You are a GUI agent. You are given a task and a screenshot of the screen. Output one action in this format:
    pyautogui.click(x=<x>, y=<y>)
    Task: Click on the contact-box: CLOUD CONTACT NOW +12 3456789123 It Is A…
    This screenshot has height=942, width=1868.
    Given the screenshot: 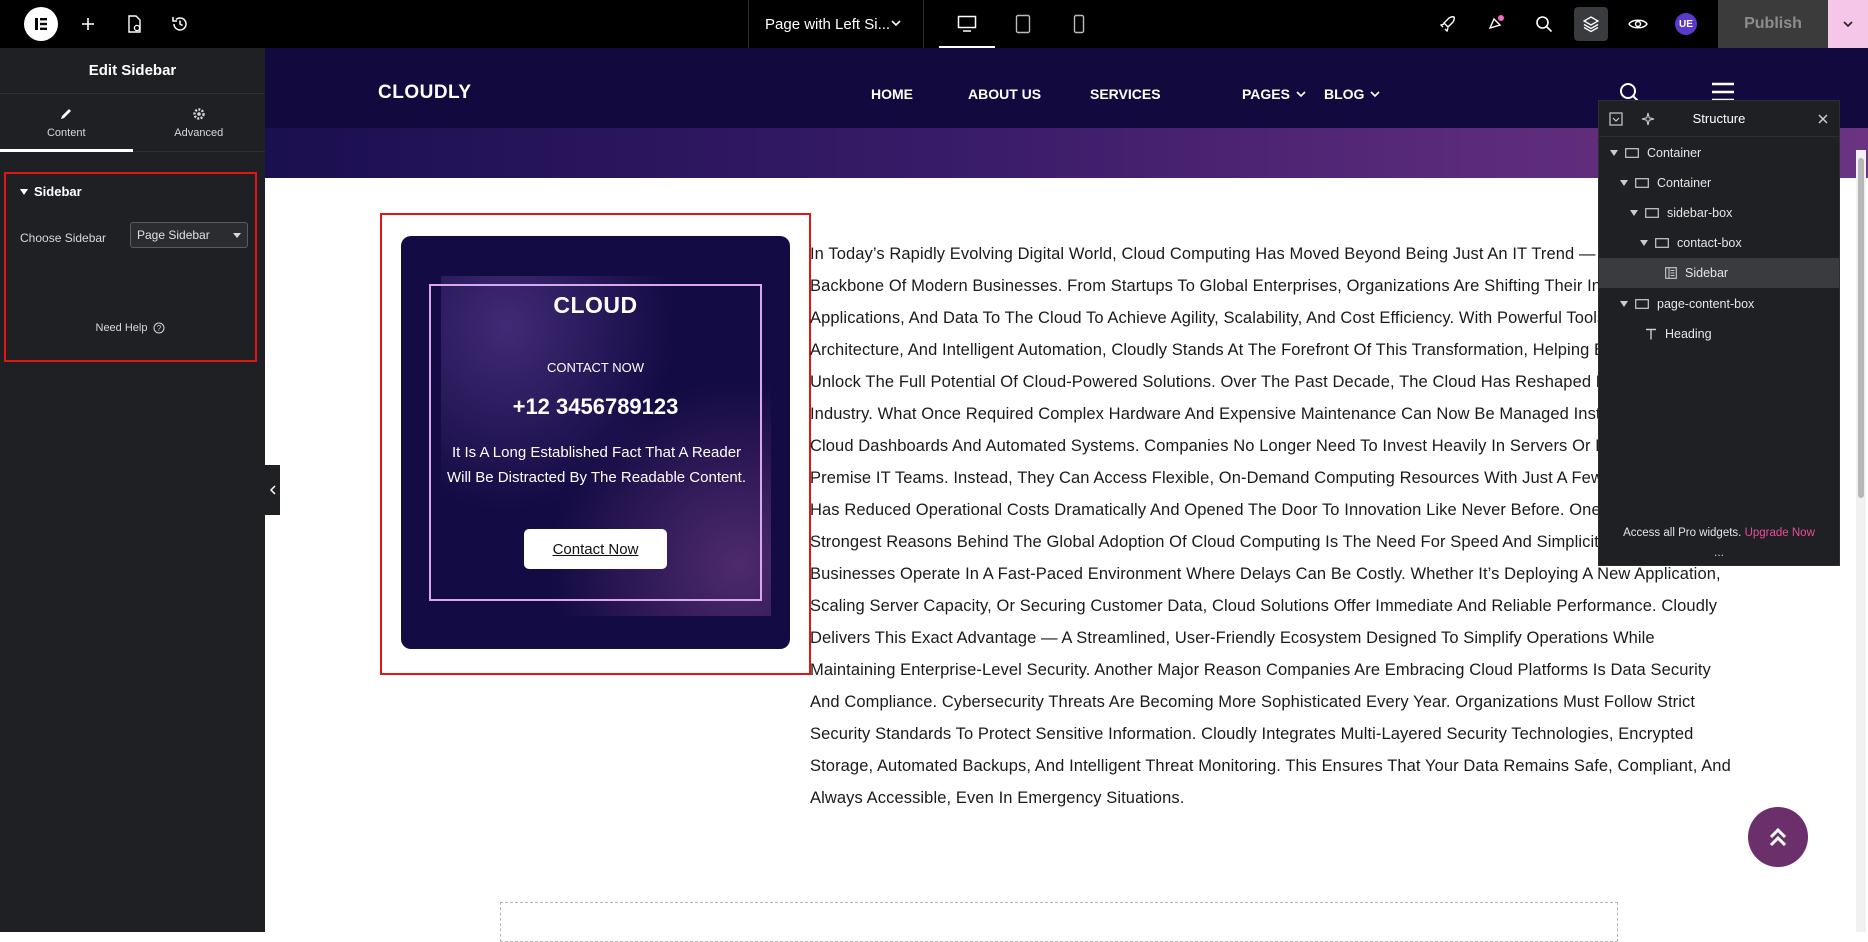 What is the action you would take?
    pyautogui.click(x=595, y=442)
    